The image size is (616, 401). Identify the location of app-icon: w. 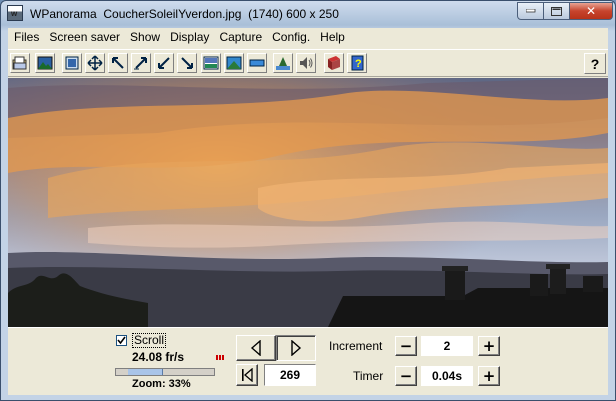
(15, 13).